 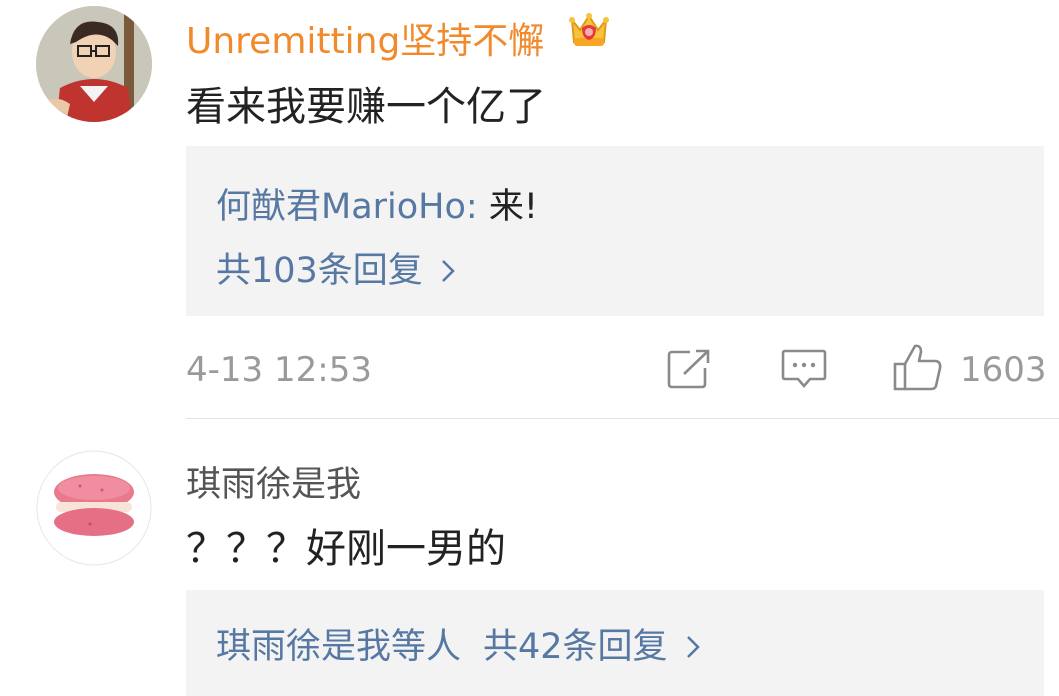 I want to click on timestamp: 4-13 12:53, so click(x=279, y=370).